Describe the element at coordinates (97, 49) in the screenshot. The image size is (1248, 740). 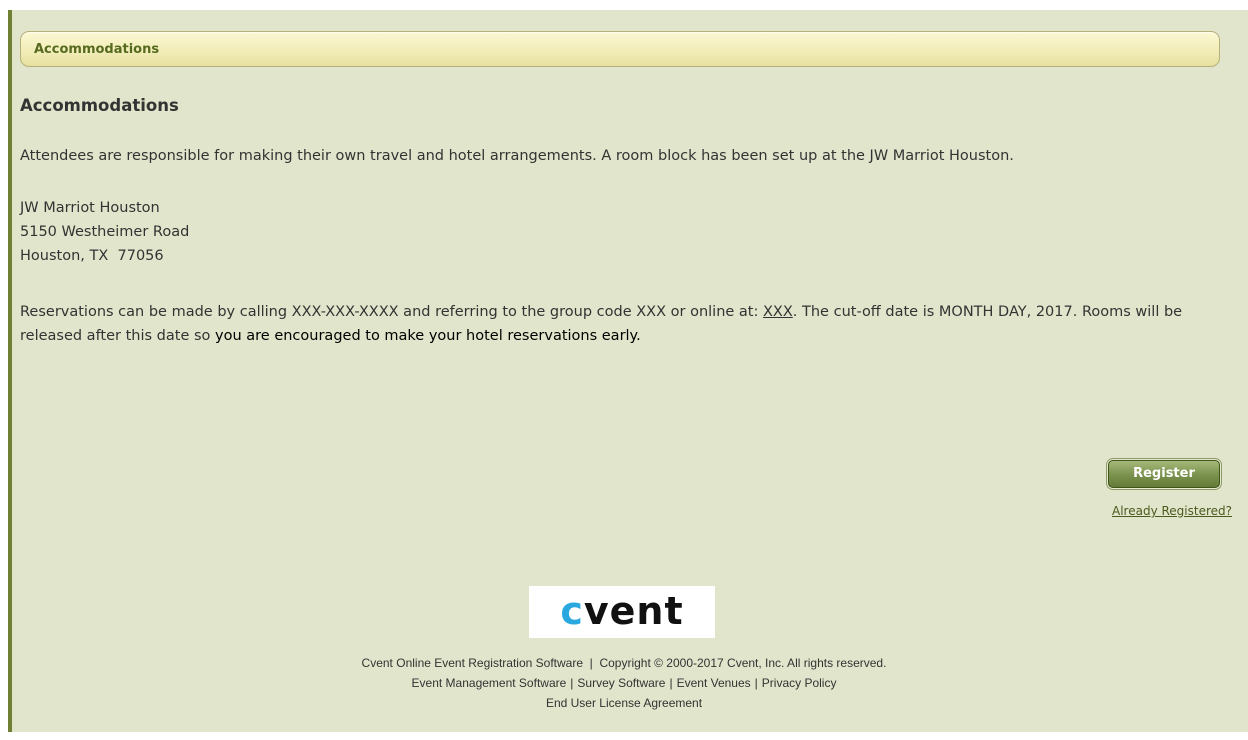
I see `section-header-title: Accommodations` at that location.